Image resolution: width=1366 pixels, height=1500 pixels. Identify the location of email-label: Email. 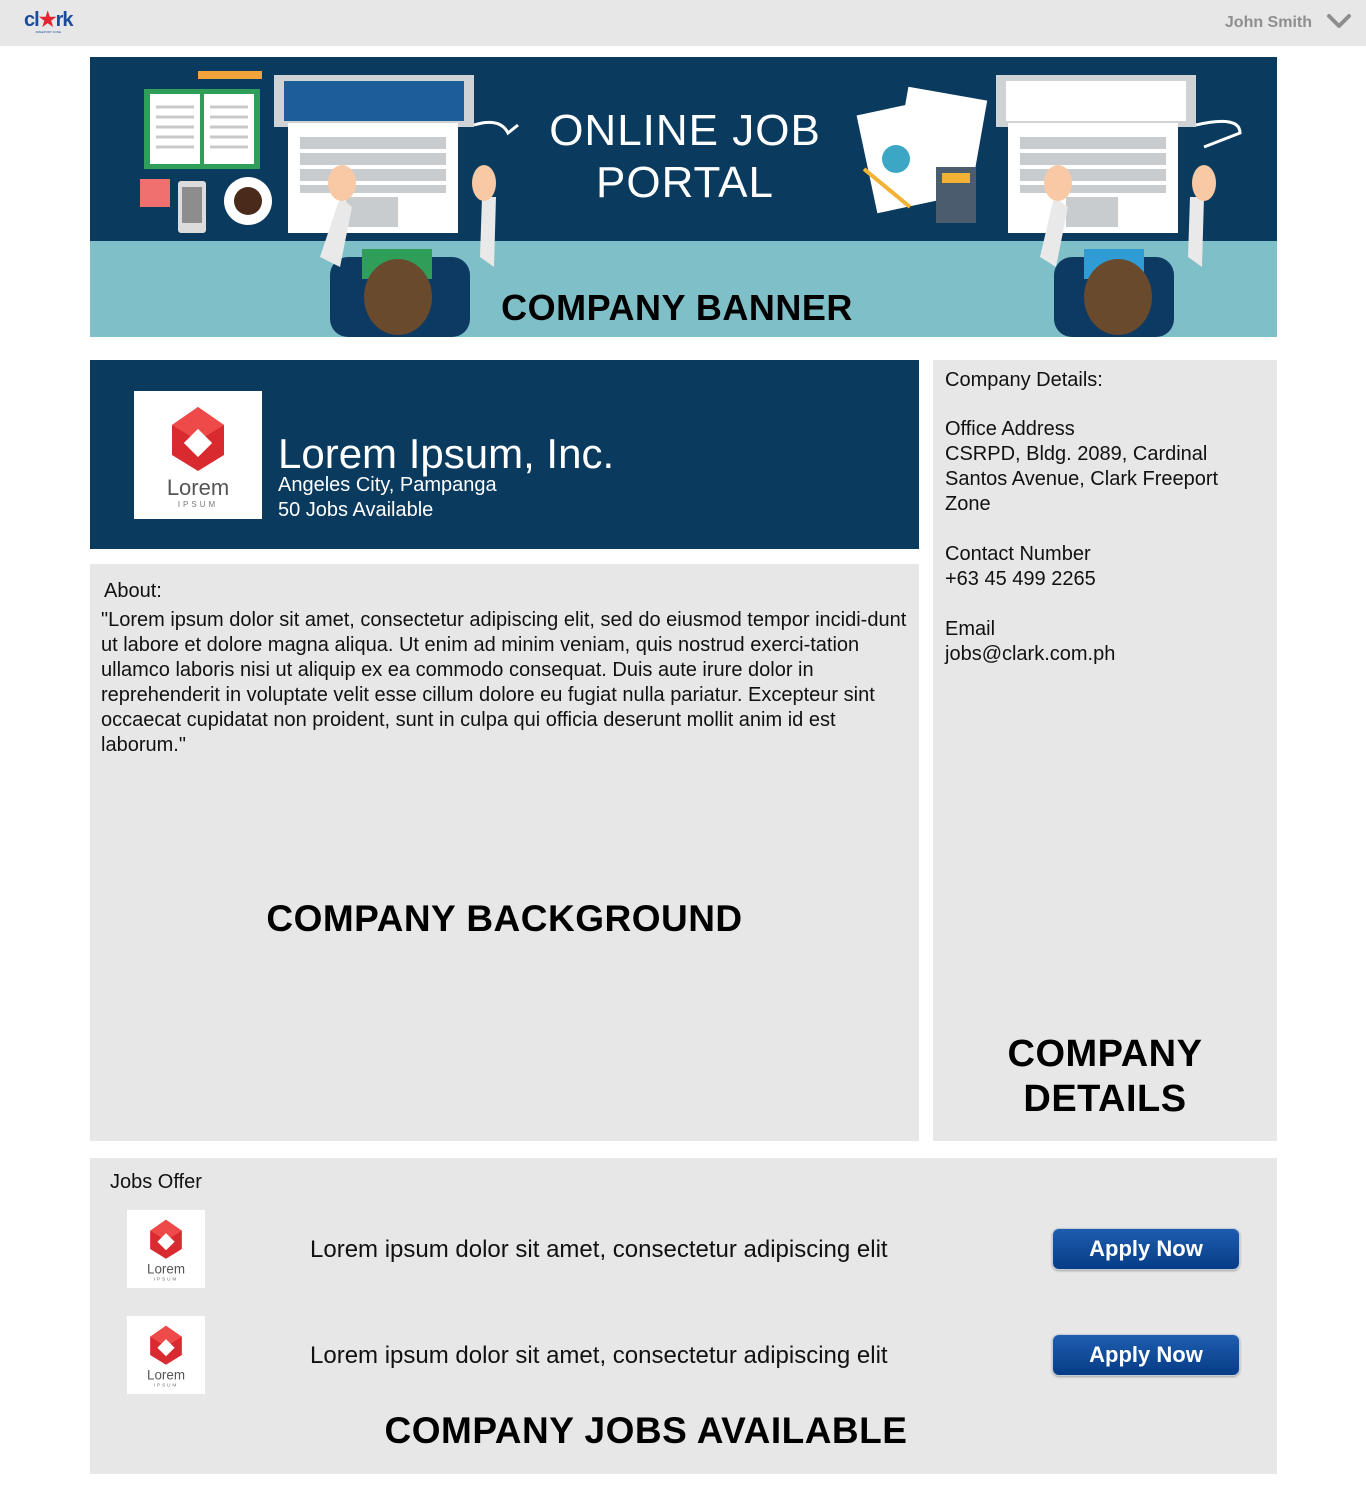
(970, 629).